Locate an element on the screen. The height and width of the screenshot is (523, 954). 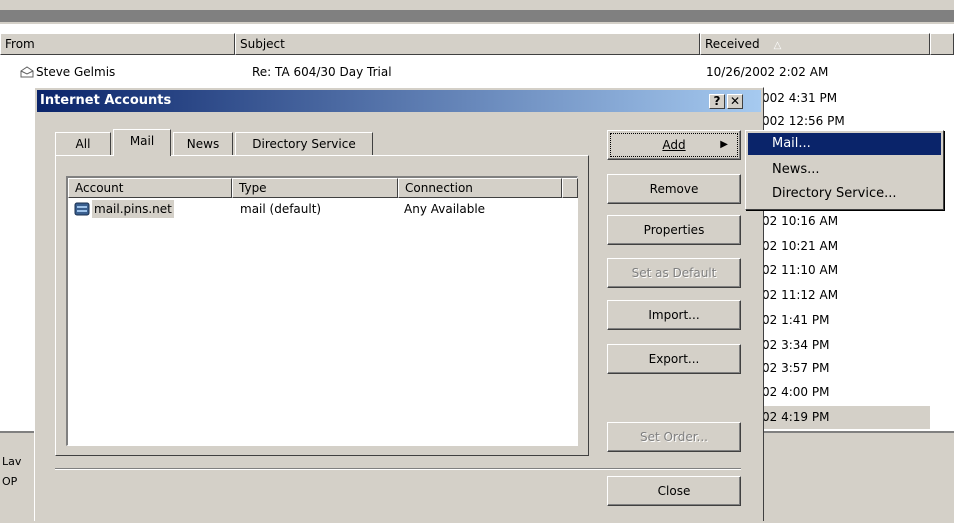
tab-mail: Mail is located at coordinates (142, 142).